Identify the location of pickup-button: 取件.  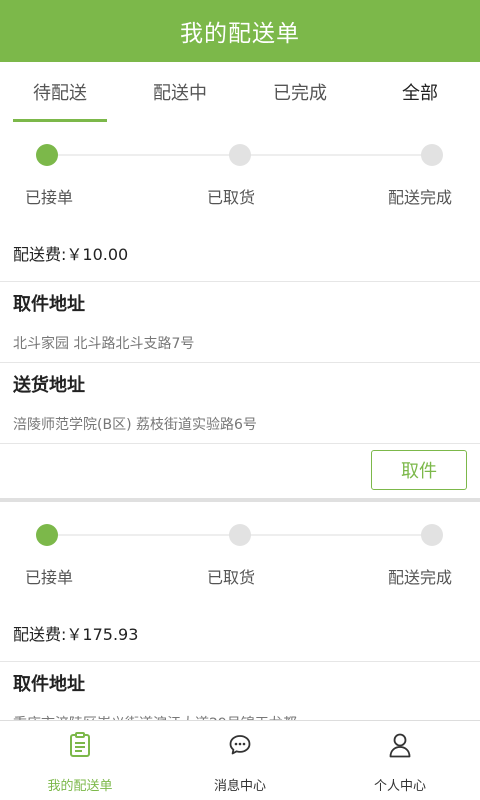
(419, 470).